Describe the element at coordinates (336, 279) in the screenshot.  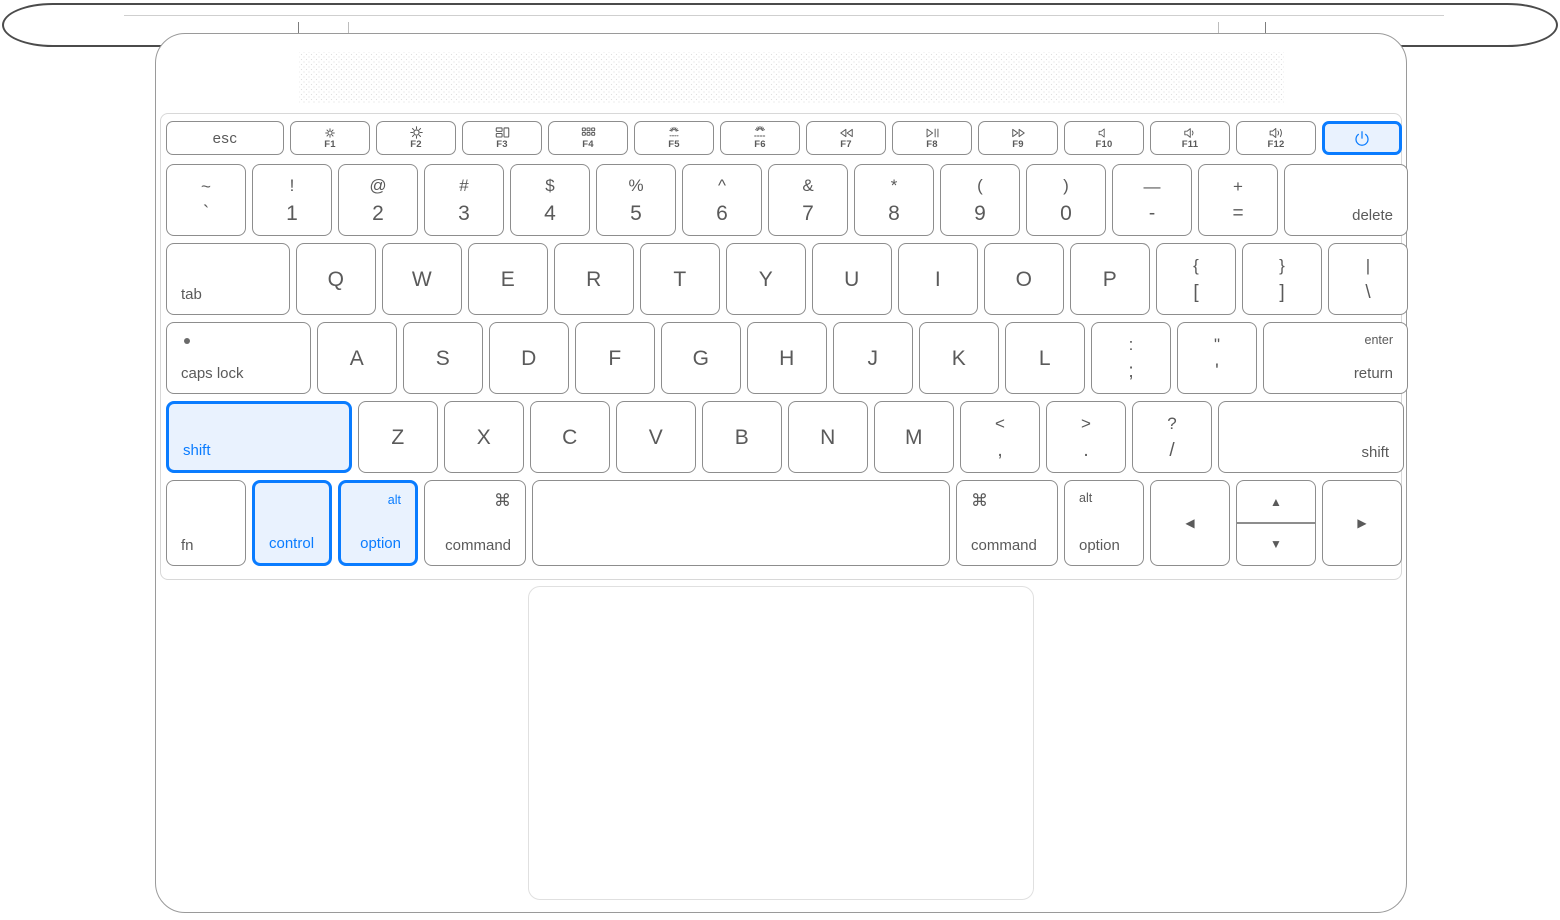
I see `key-q: Q` at that location.